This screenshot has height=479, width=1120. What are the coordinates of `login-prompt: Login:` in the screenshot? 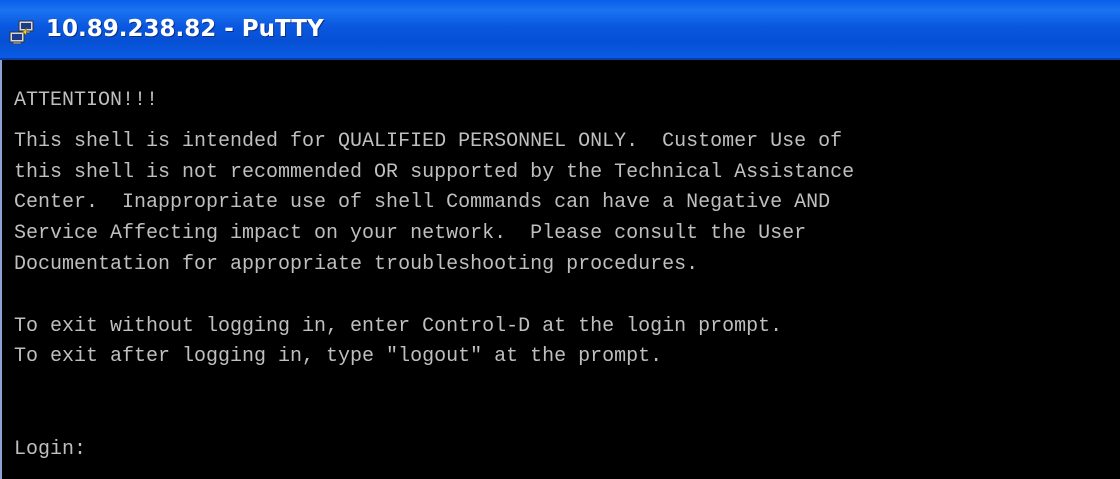 It's located at (50, 450).